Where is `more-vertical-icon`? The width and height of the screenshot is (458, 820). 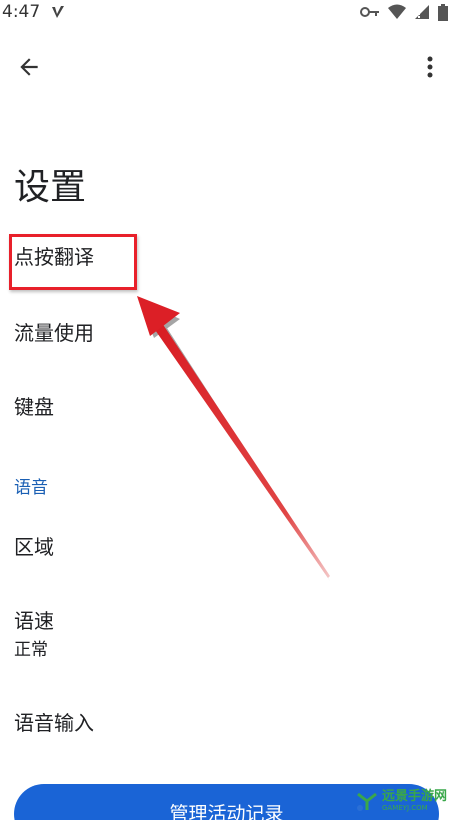
more-vertical-icon is located at coordinates (430, 67).